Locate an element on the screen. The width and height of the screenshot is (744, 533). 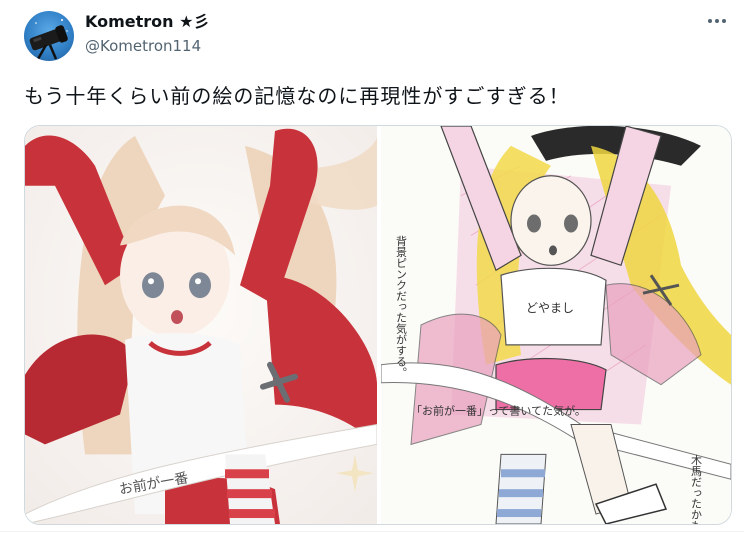
sketch-note-1: 背景ピンクだった気がする。 is located at coordinates (400, 306).